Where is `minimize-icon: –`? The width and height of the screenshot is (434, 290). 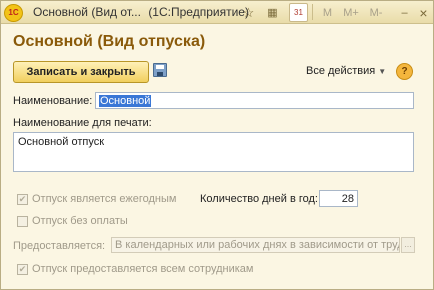
minimize-icon: – is located at coordinates (404, 12).